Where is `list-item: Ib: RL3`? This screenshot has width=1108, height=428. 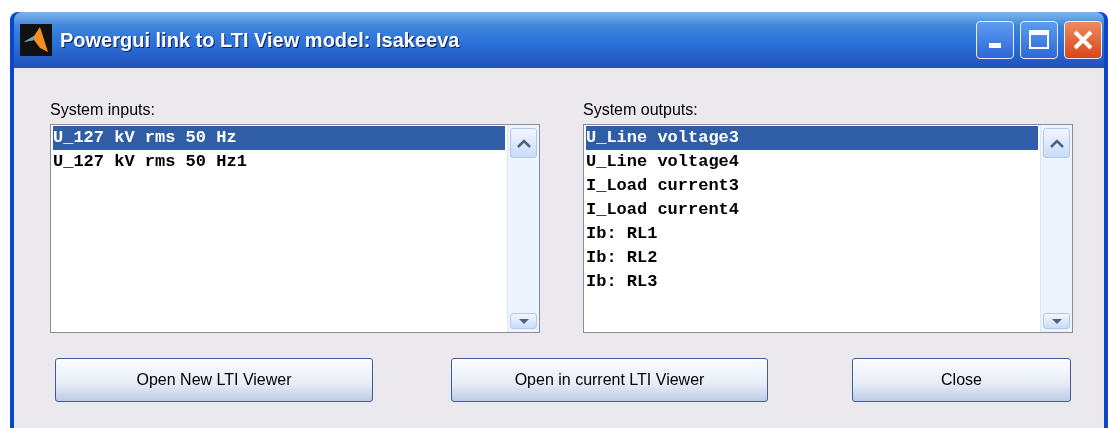
list-item: Ib: RL3 is located at coordinates (812, 282).